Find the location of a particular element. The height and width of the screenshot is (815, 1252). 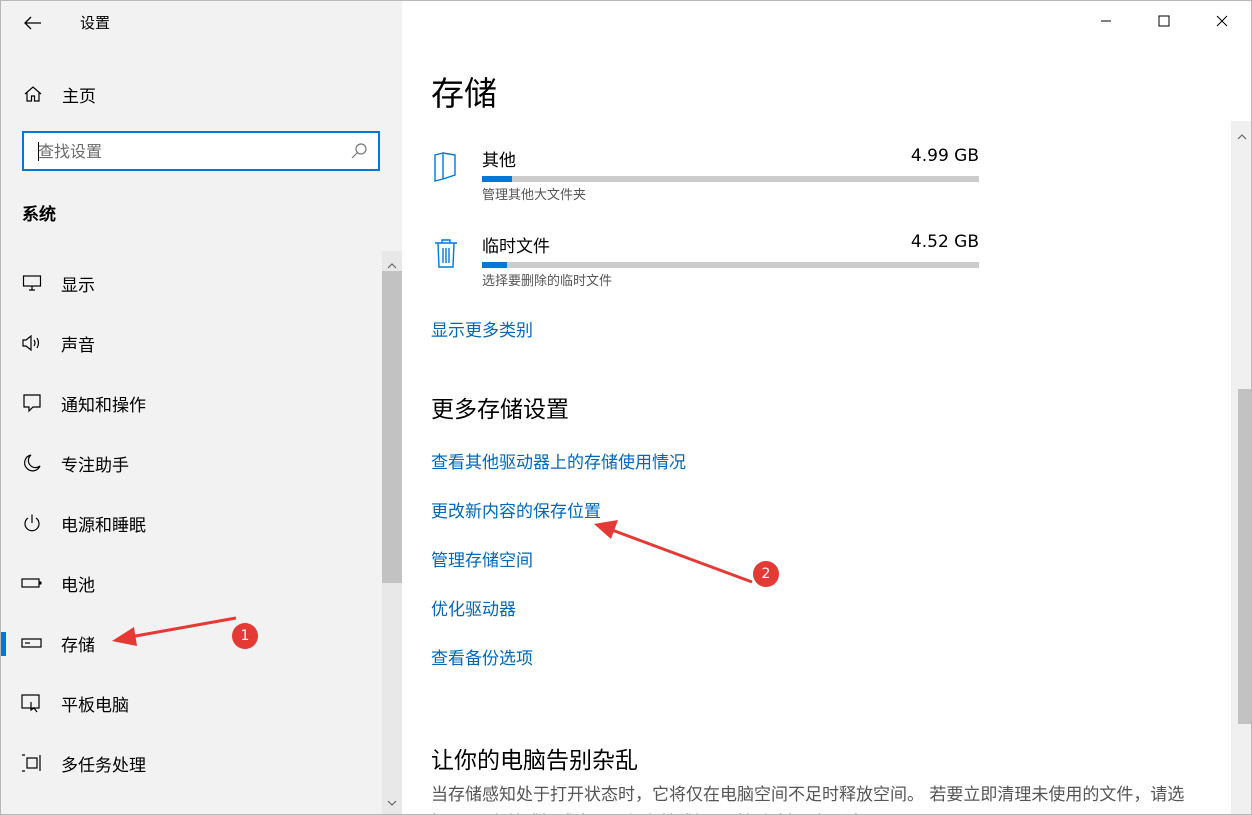

sidebar-scroll-thumb is located at coordinates (392, 427).